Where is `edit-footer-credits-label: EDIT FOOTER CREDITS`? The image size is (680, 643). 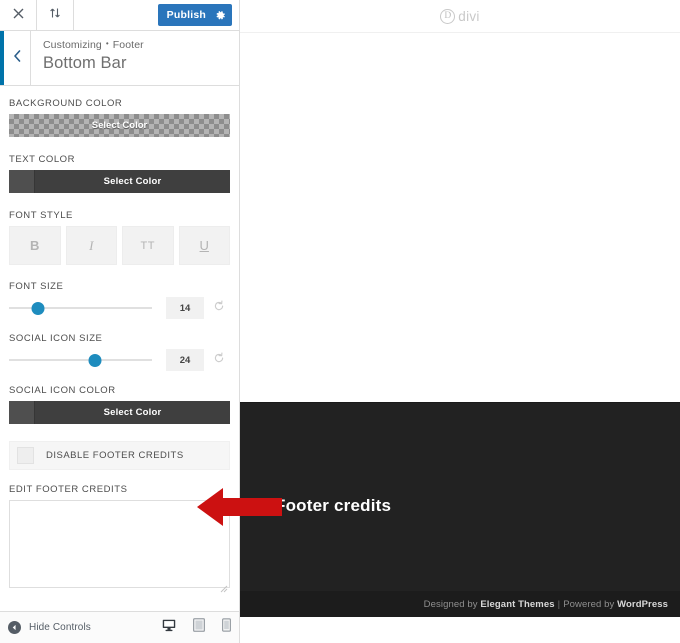 edit-footer-credits-label: EDIT FOOTER CREDITS is located at coordinates (68, 489).